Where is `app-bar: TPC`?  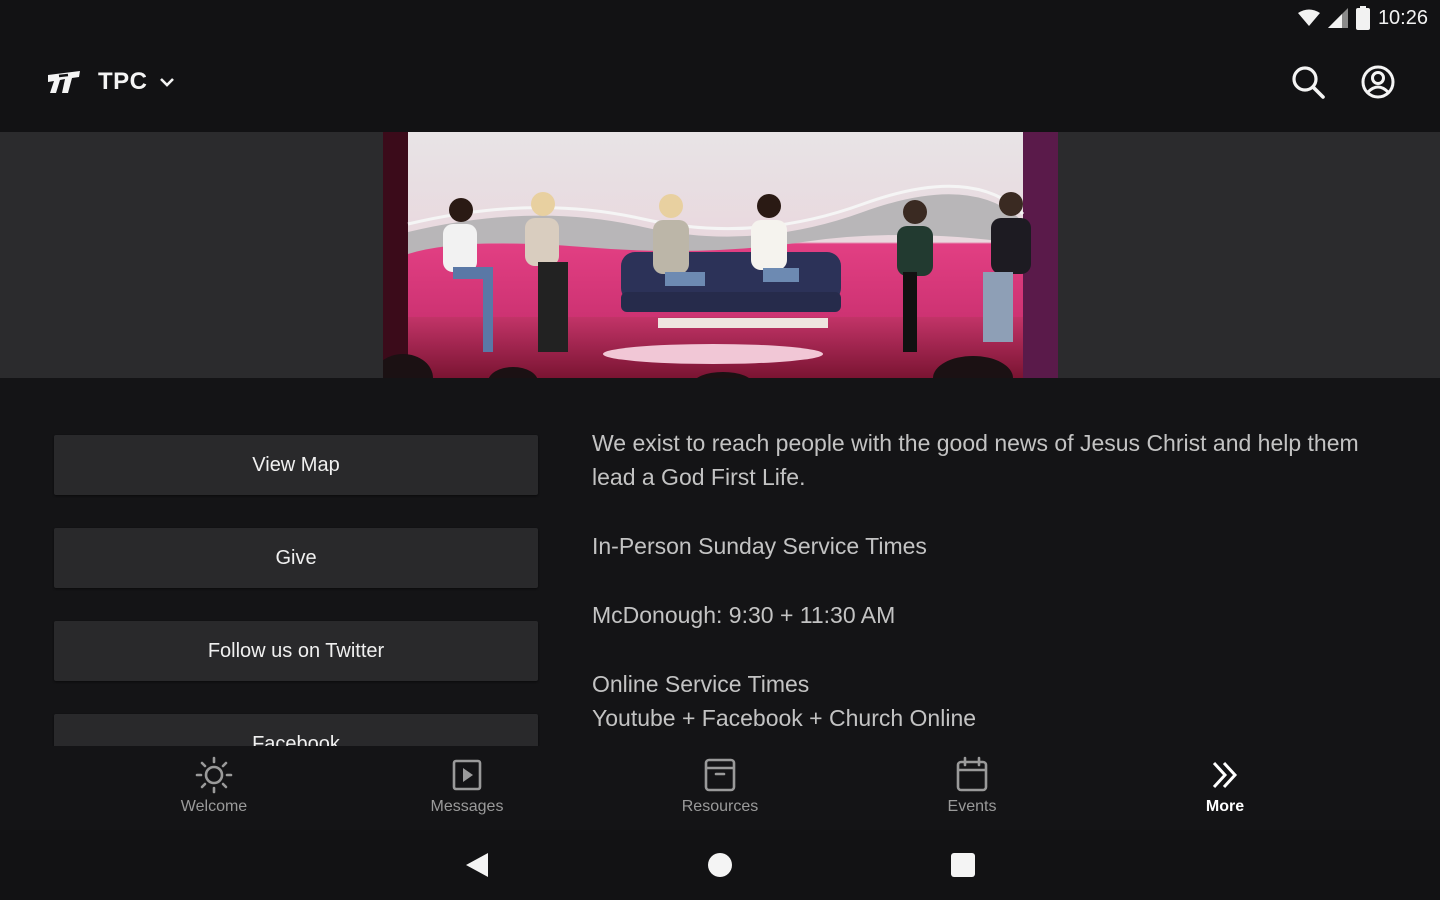 app-bar: TPC is located at coordinates (720, 86).